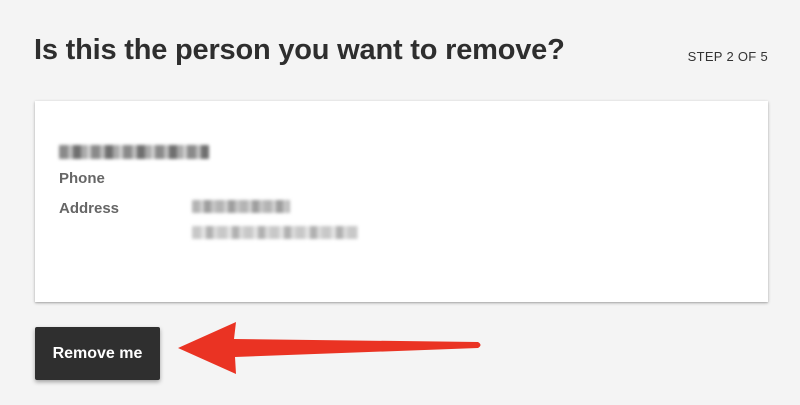 This screenshot has width=800, height=405. I want to click on address-label: Address, so click(89, 208).